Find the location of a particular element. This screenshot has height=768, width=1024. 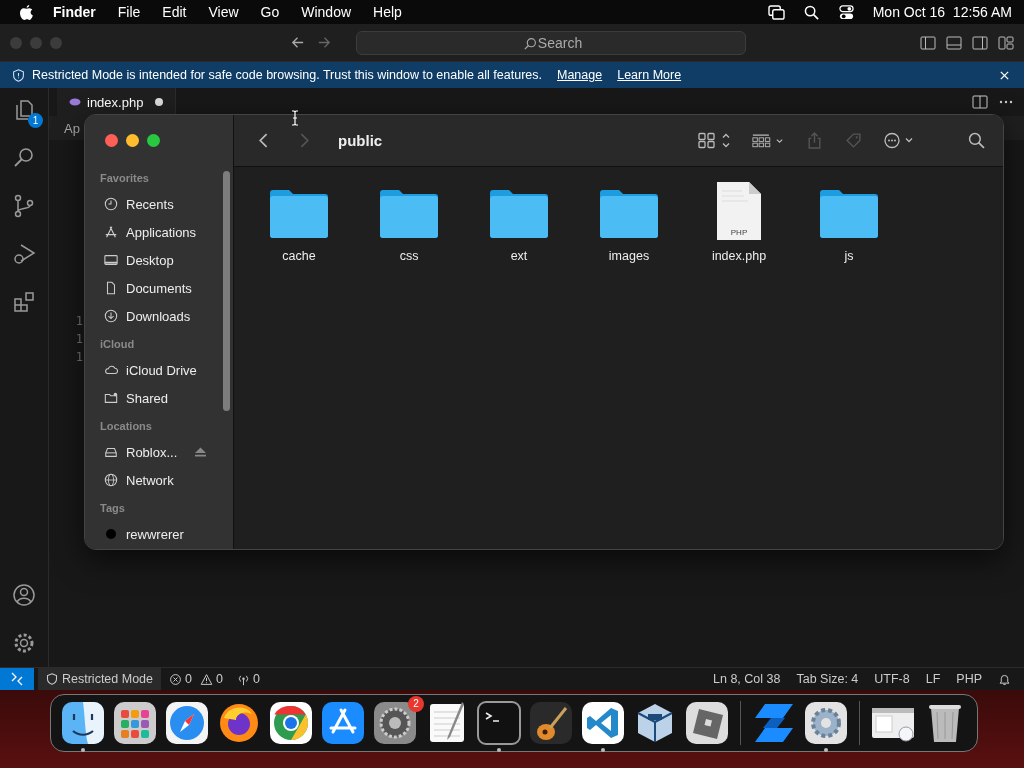

minimize-light is located at coordinates (132, 140).